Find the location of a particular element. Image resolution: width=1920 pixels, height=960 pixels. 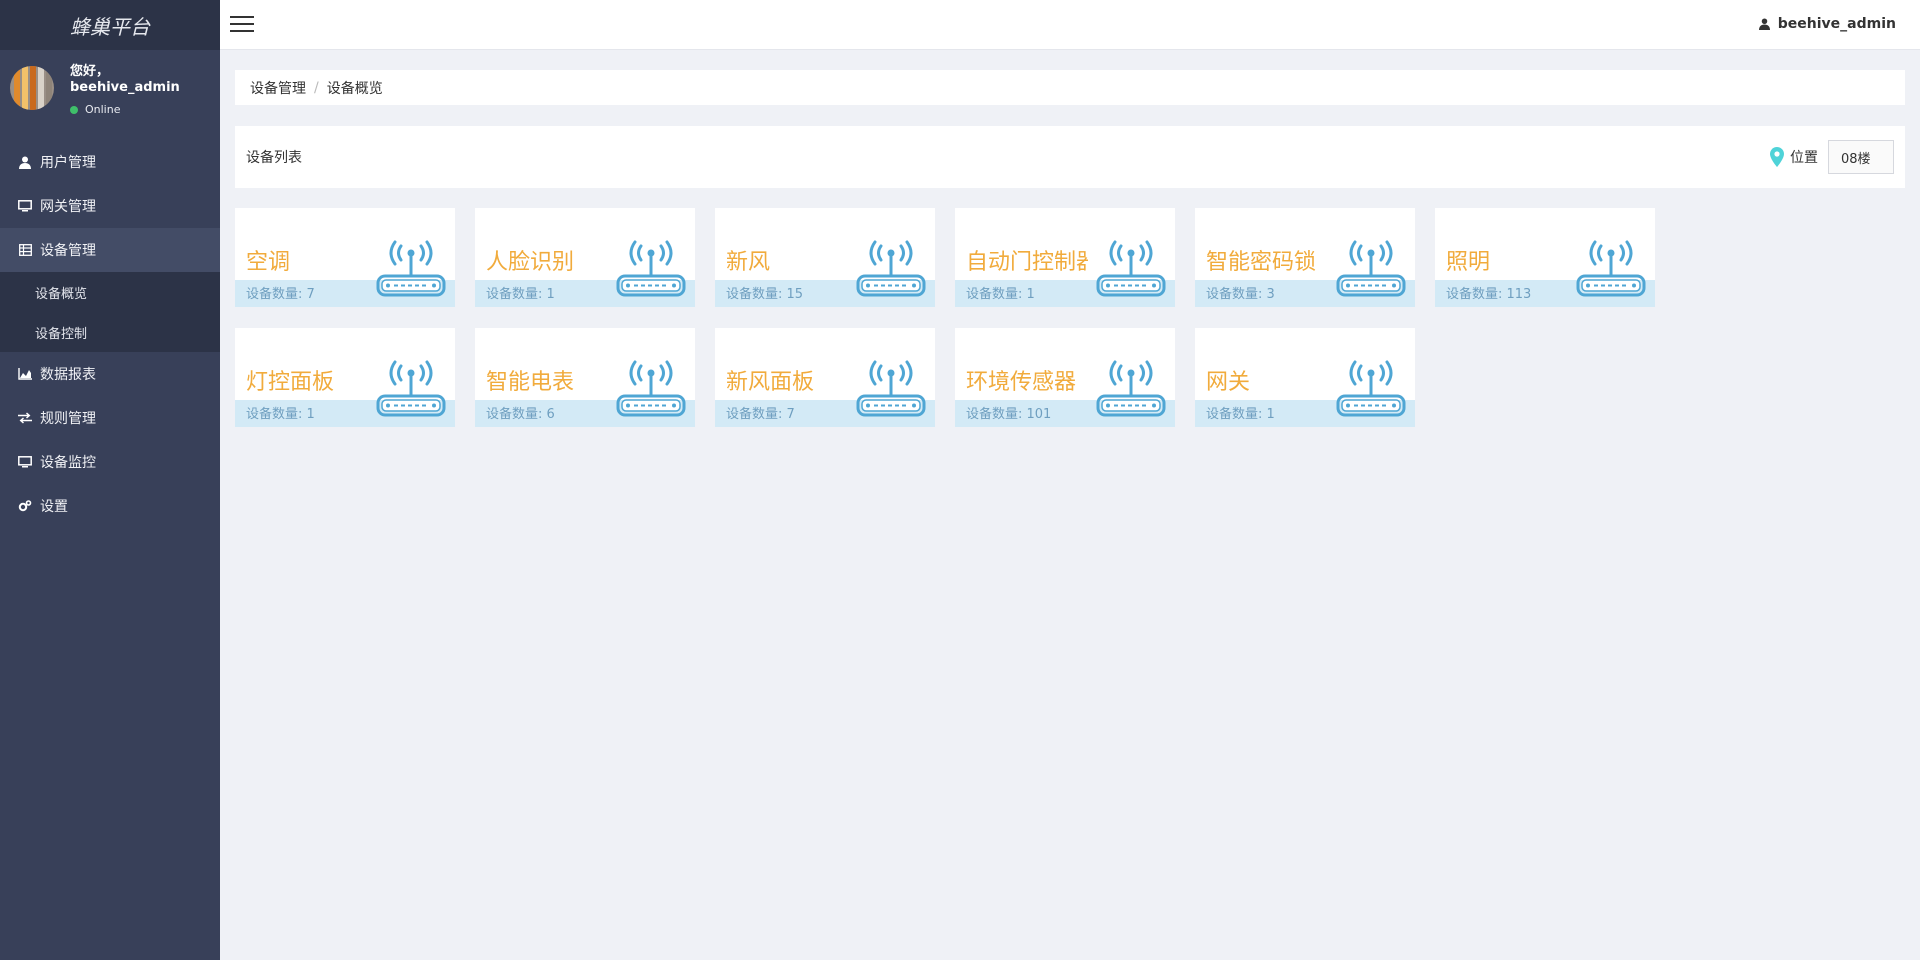

device-name: 人脸识别 is located at coordinates (530, 262).